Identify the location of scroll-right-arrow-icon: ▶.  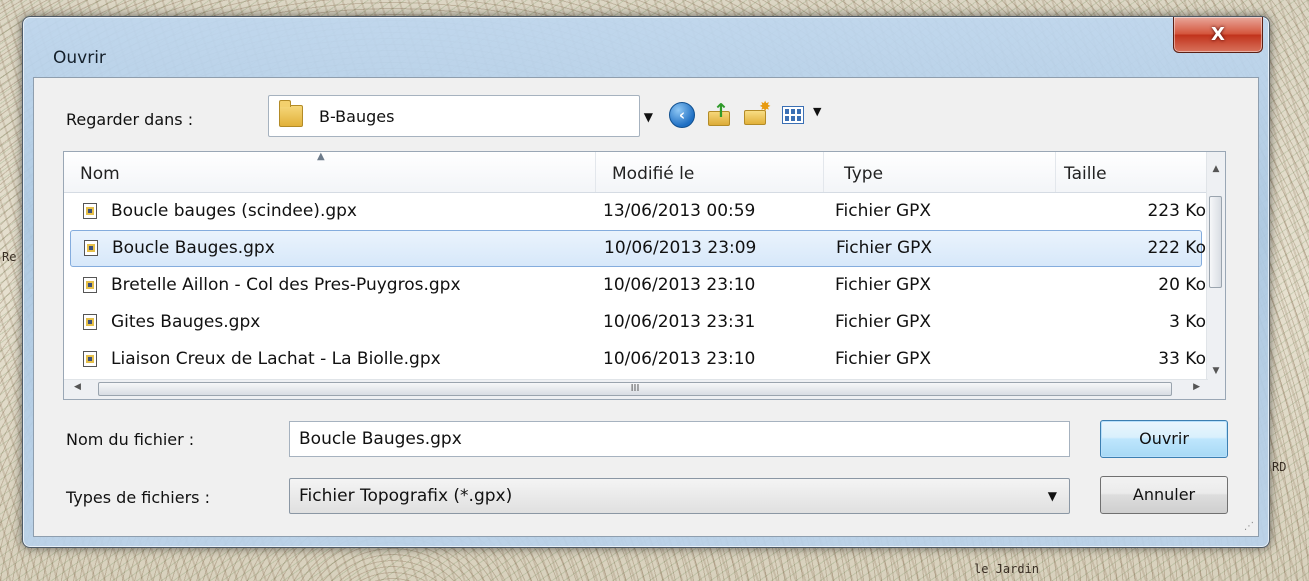
(1196, 387).